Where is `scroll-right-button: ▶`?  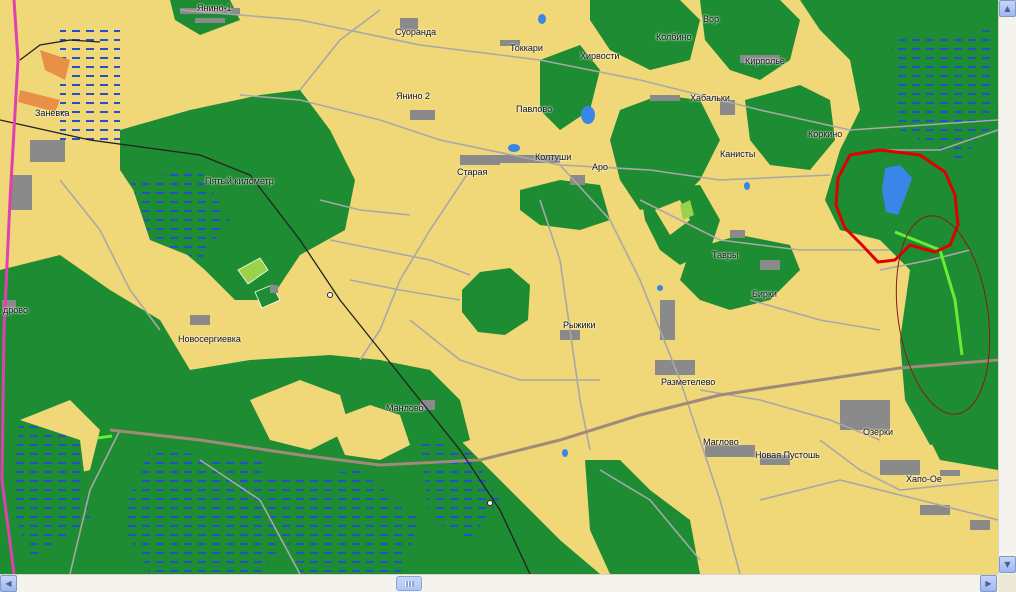 scroll-right-button: ▶ is located at coordinates (988, 583).